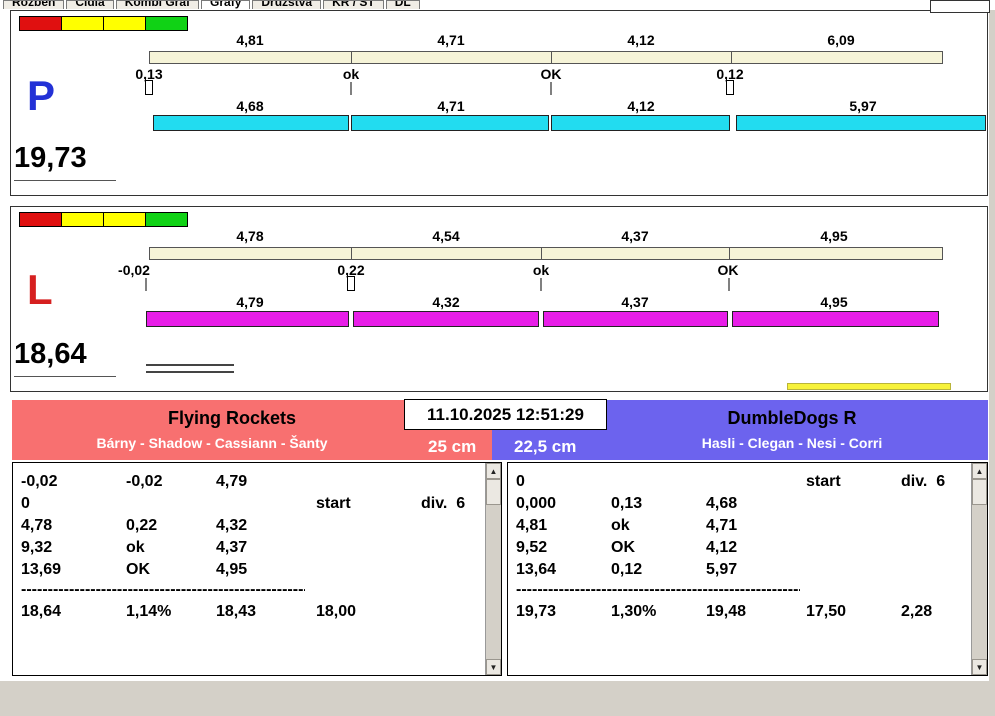  I want to click on table-row: 13,69 OK 4,95, so click(248, 570).